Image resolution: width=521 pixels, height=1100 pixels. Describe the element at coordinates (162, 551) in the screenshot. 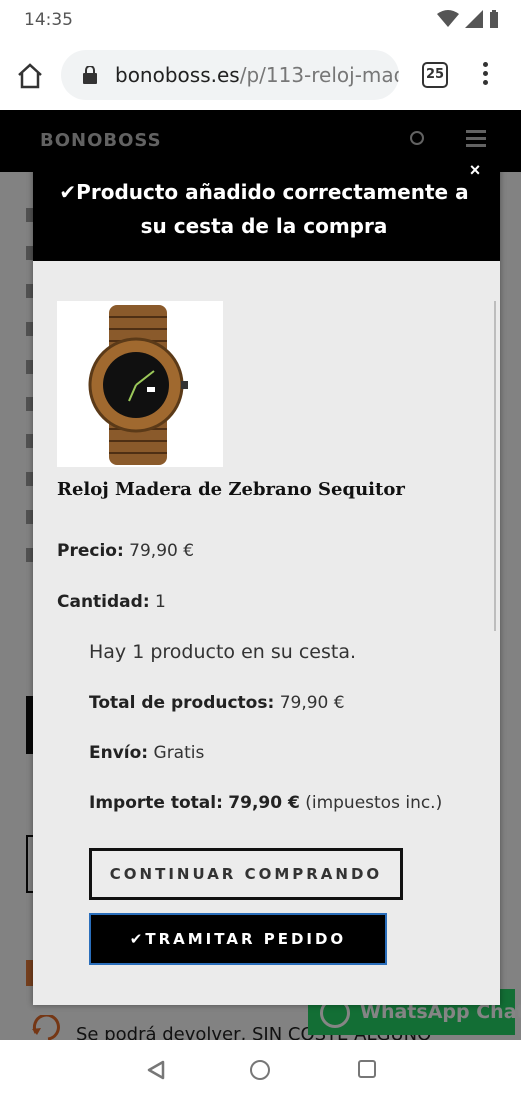

I see `price-value: 79,90 €` at that location.